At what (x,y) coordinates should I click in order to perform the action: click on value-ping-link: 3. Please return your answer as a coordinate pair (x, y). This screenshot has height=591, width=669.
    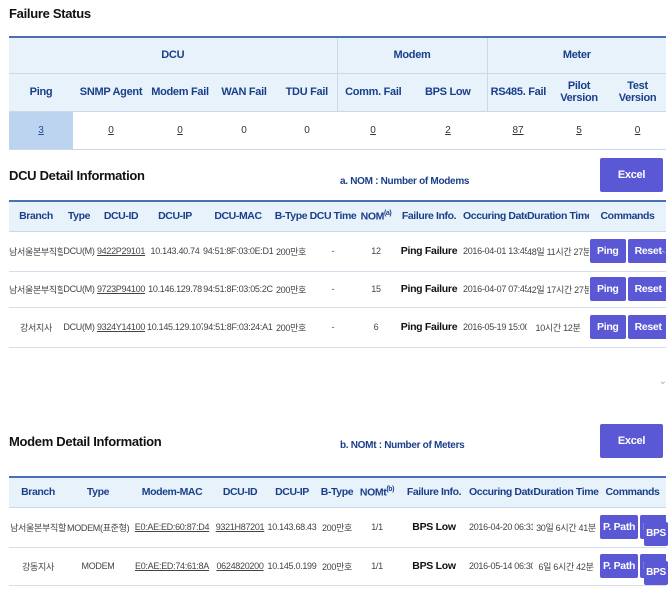
    Looking at the image, I should click on (41, 130).